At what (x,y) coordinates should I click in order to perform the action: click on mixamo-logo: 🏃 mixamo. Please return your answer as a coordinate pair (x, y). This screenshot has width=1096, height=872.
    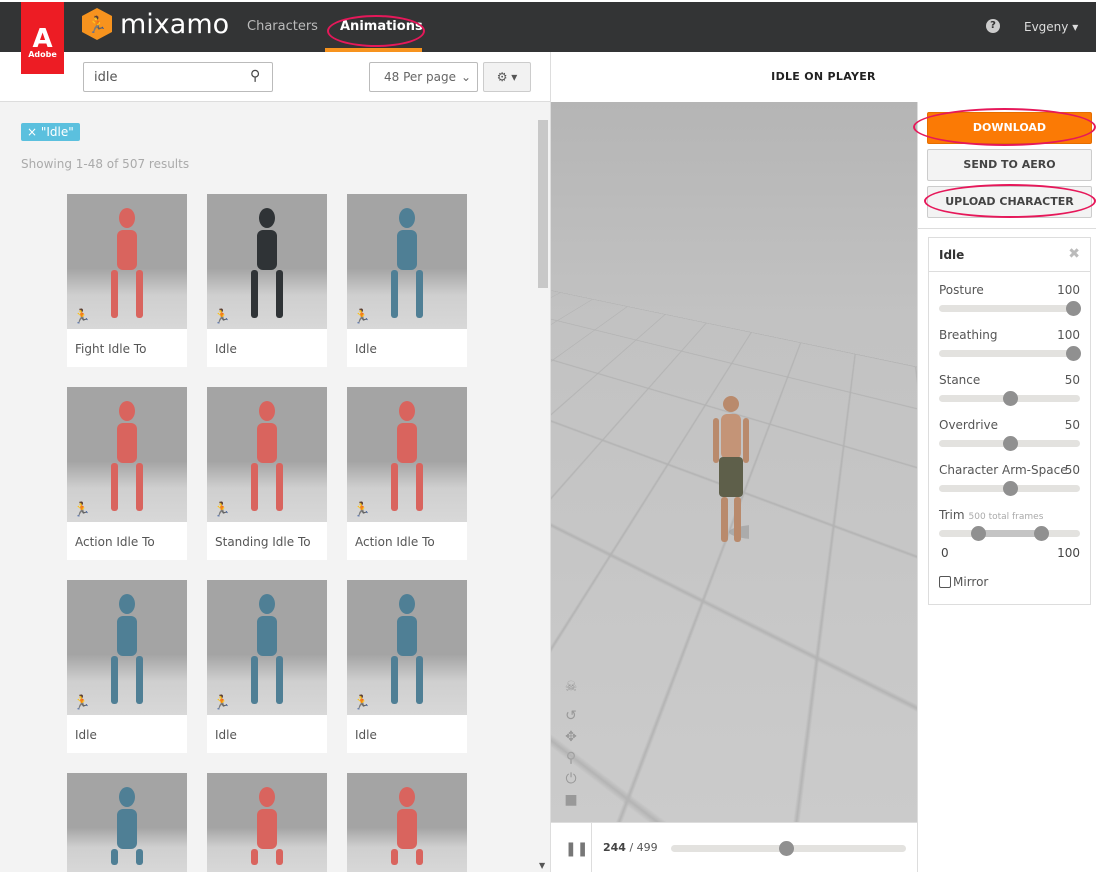
    Looking at the image, I should click on (155, 24).